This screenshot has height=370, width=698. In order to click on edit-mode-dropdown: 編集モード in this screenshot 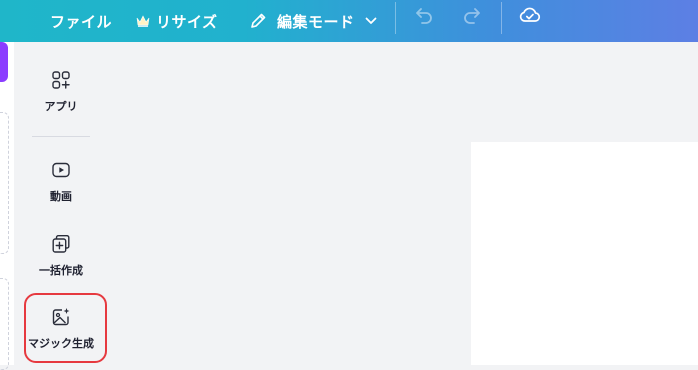, I will do `click(313, 21)`.